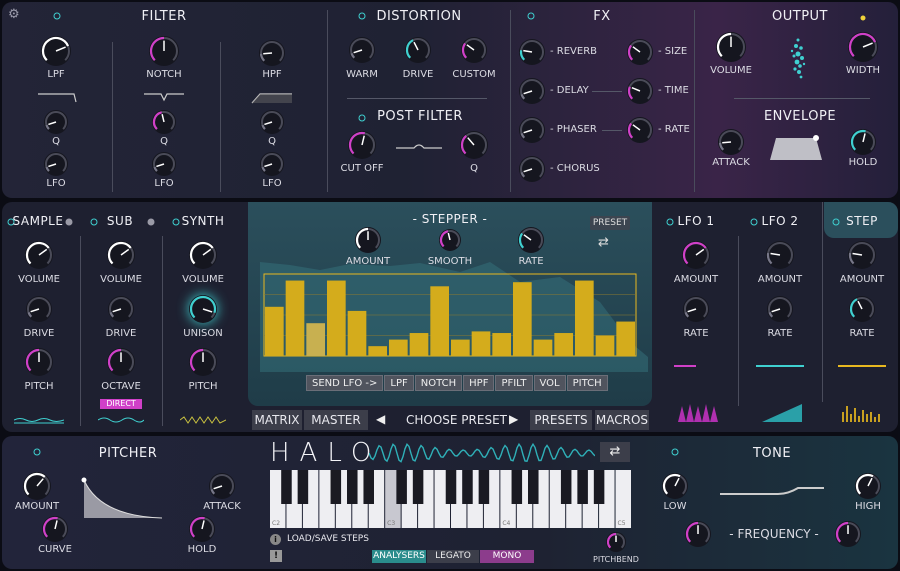 The width and height of the screenshot is (900, 571). Describe the element at coordinates (868, 486) in the screenshot. I see `high-knob` at that location.